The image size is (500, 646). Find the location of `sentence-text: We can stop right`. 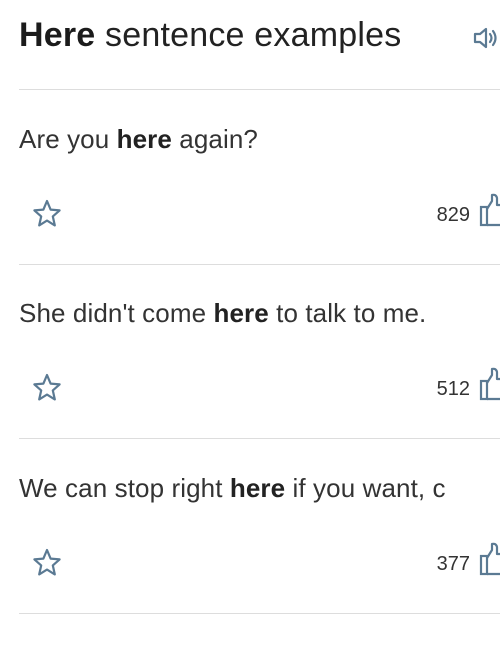

sentence-text: We can stop right is located at coordinates (124, 488).